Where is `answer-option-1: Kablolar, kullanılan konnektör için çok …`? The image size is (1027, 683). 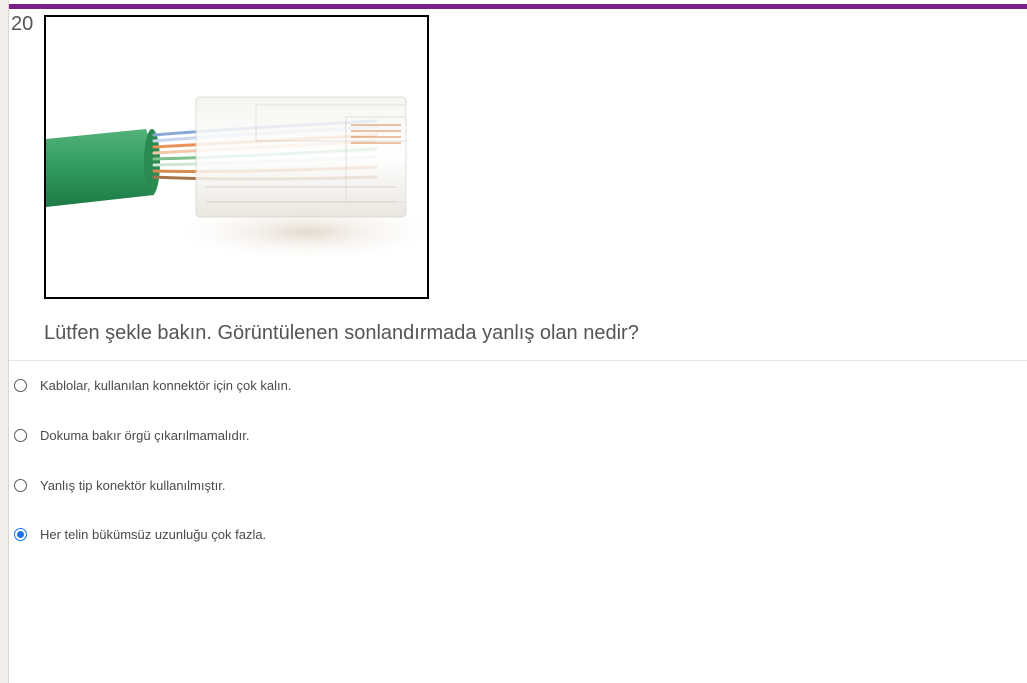
answer-option-1: Kablolar, kullanılan konnektör için çok … is located at coordinates (152, 385).